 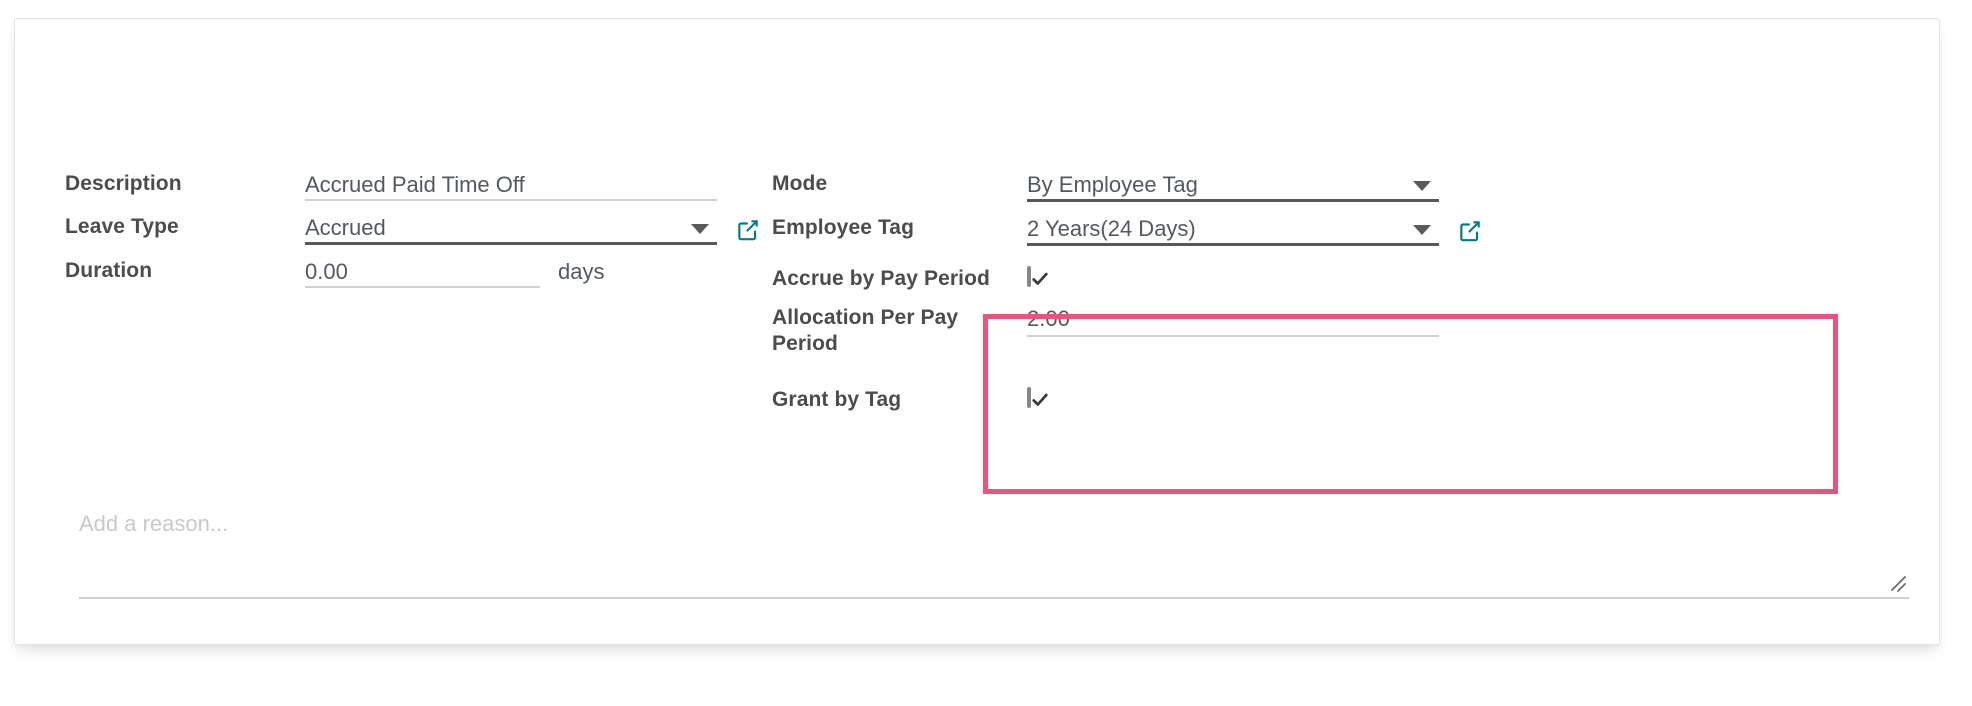 What do you see at coordinates (1233, 391) in the screenshot?
I see `field-grant-by-tag` at bounding box center [1233, 391].